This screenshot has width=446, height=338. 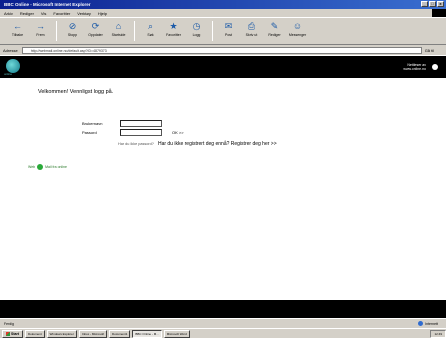 I want to click on password-input, so click(x=141, y=132).